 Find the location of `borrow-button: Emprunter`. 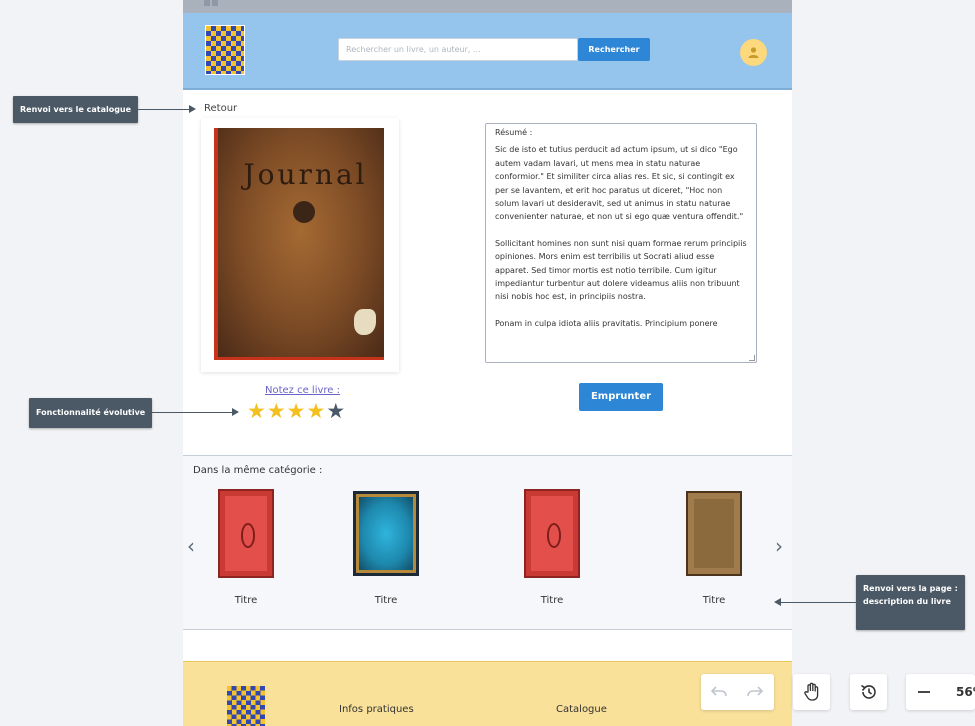

borrow-button: Emprunter is located at coordinates (621, 397).